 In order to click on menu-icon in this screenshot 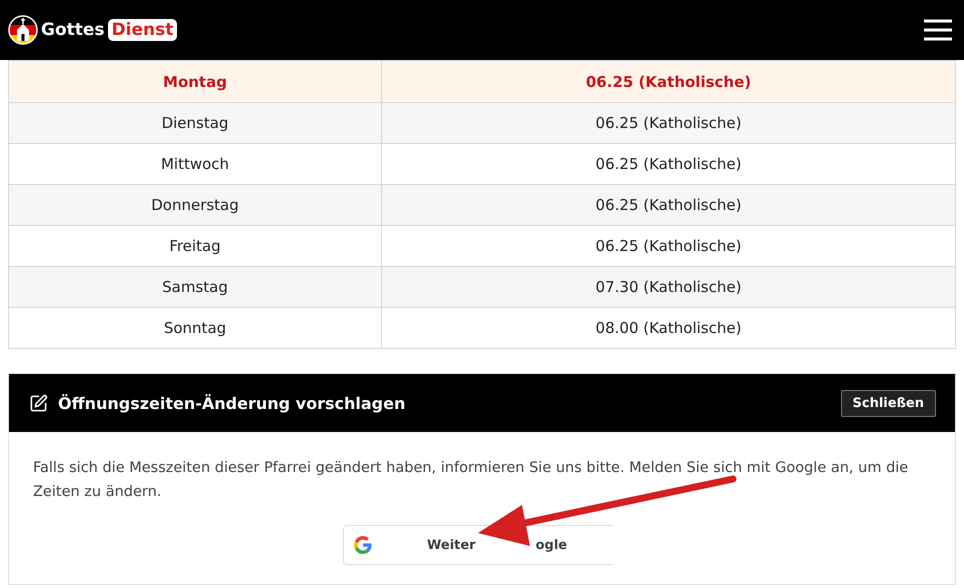, I will do `click(938, 30)`.